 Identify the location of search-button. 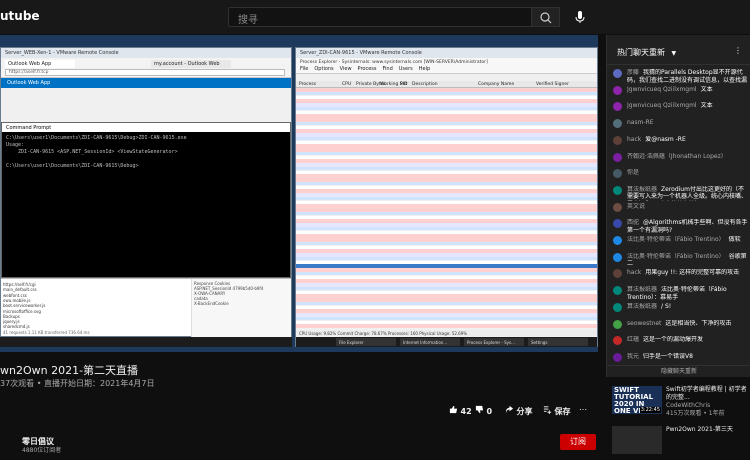
(546, 17).